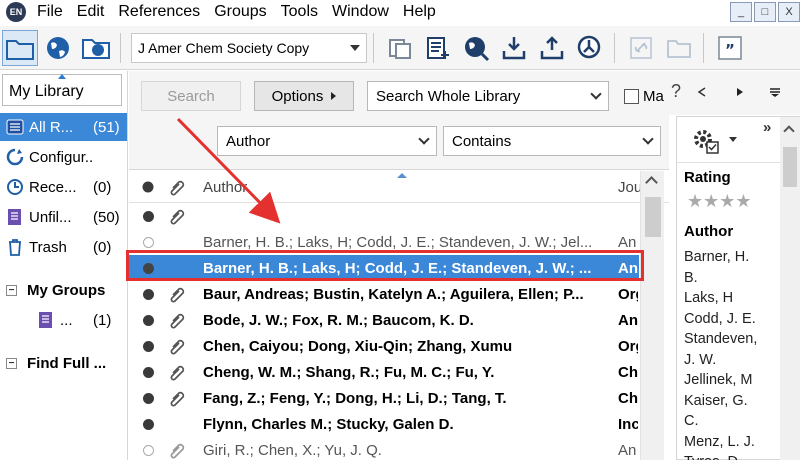 The width and height of the screenshot is (800, 460). Describe the element at coordinates (148, 187) in the screenshot. I see `read-status-column-icon` at that location.